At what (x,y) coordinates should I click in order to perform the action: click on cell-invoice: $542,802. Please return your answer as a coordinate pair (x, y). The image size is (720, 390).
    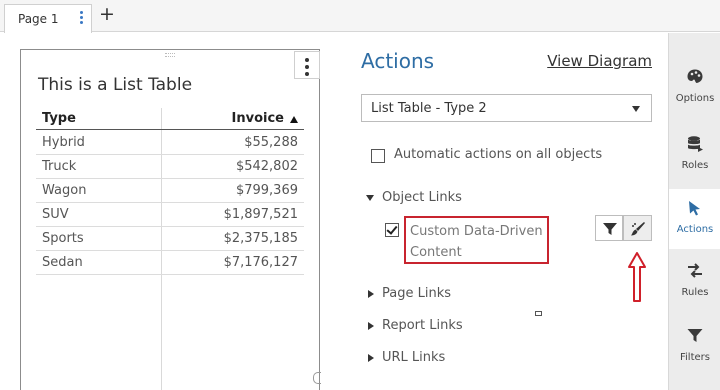
    Looking at the image, I should click on (266, 166).